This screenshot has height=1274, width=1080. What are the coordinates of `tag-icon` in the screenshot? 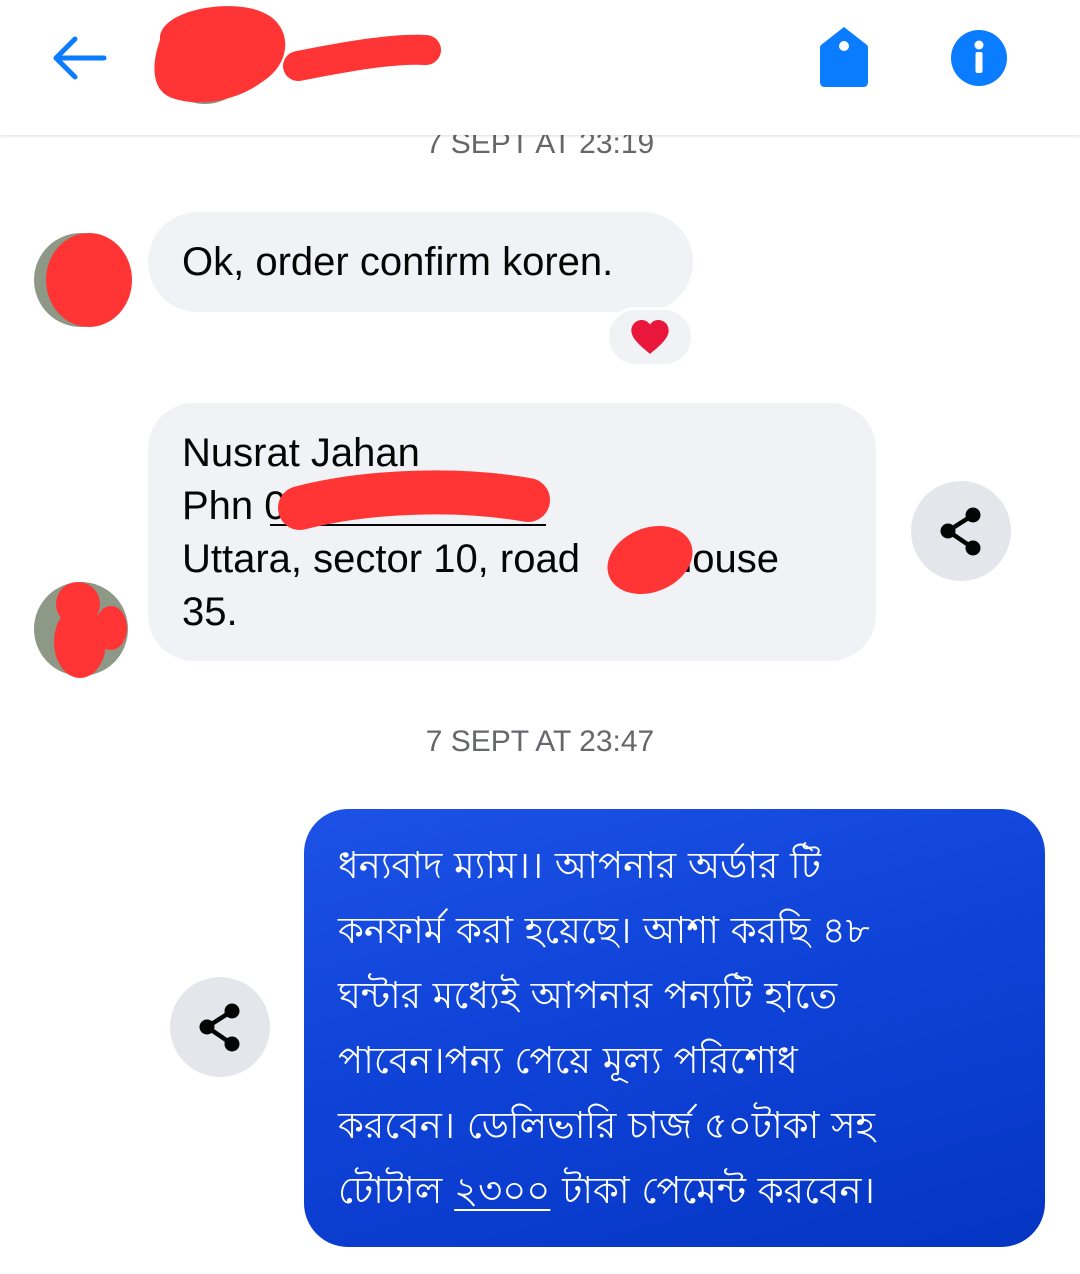 It's located at (844, 57).